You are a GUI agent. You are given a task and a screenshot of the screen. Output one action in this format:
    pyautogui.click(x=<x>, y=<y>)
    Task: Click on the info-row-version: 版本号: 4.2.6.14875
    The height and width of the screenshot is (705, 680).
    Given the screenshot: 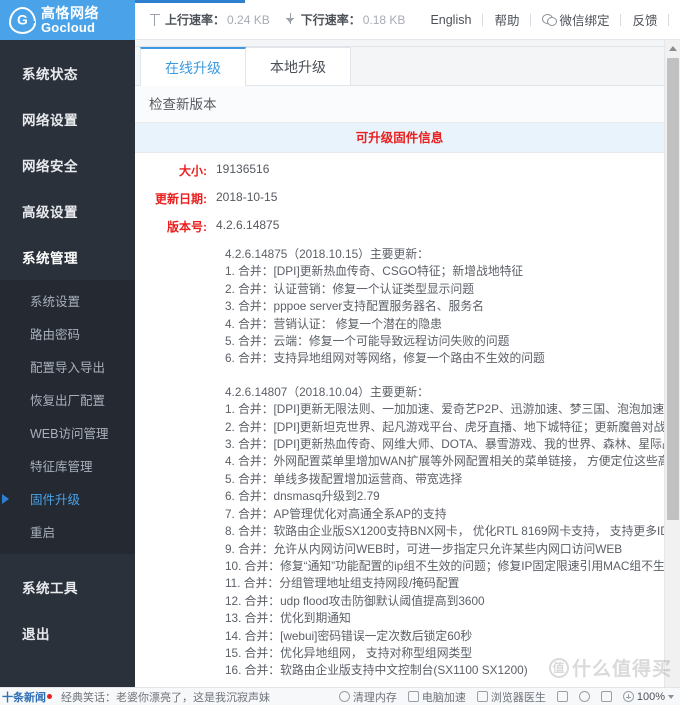 What is the action you would take?
    pyautogui.click(x=399, y=226)
    